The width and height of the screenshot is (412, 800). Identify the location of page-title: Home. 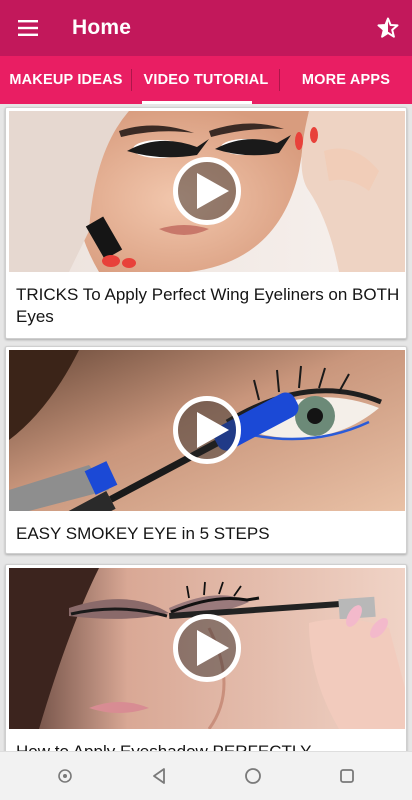
(102, 27).